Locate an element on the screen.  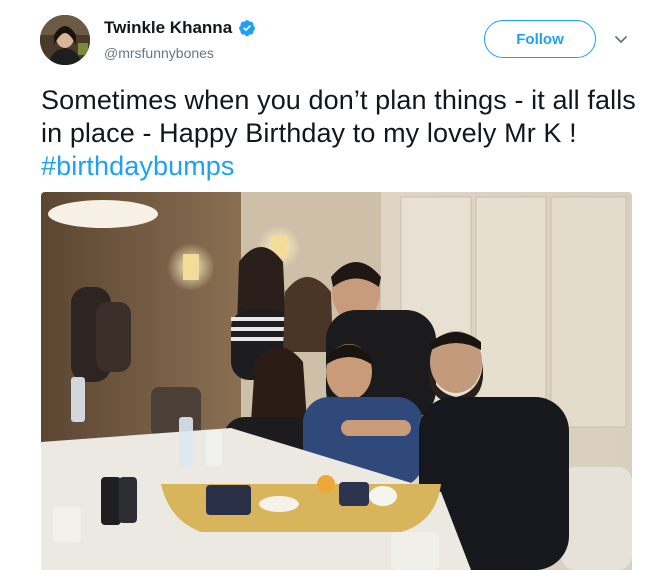
avatar-image is located at coordinates (65, 40).